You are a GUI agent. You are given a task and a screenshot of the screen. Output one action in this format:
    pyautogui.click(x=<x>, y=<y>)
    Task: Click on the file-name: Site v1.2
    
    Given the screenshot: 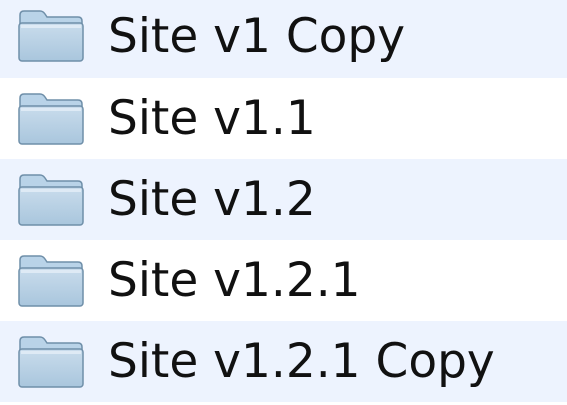 What is the action you would take?
    pyautogui.click(x=212, y=199)
    